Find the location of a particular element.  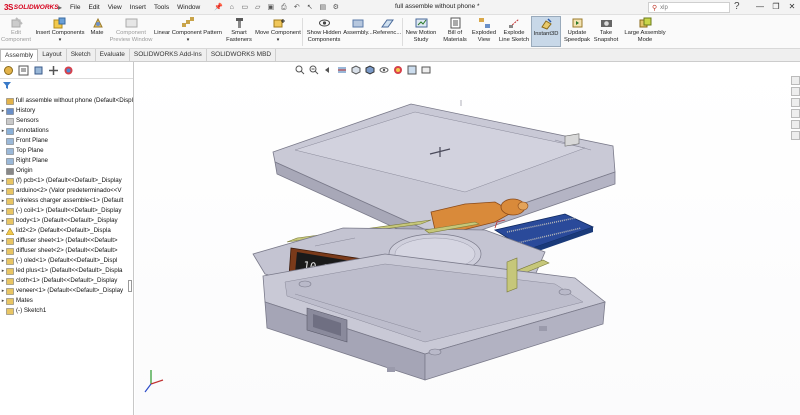

tree-item: Front Plane is located at coordinates (66, 141).